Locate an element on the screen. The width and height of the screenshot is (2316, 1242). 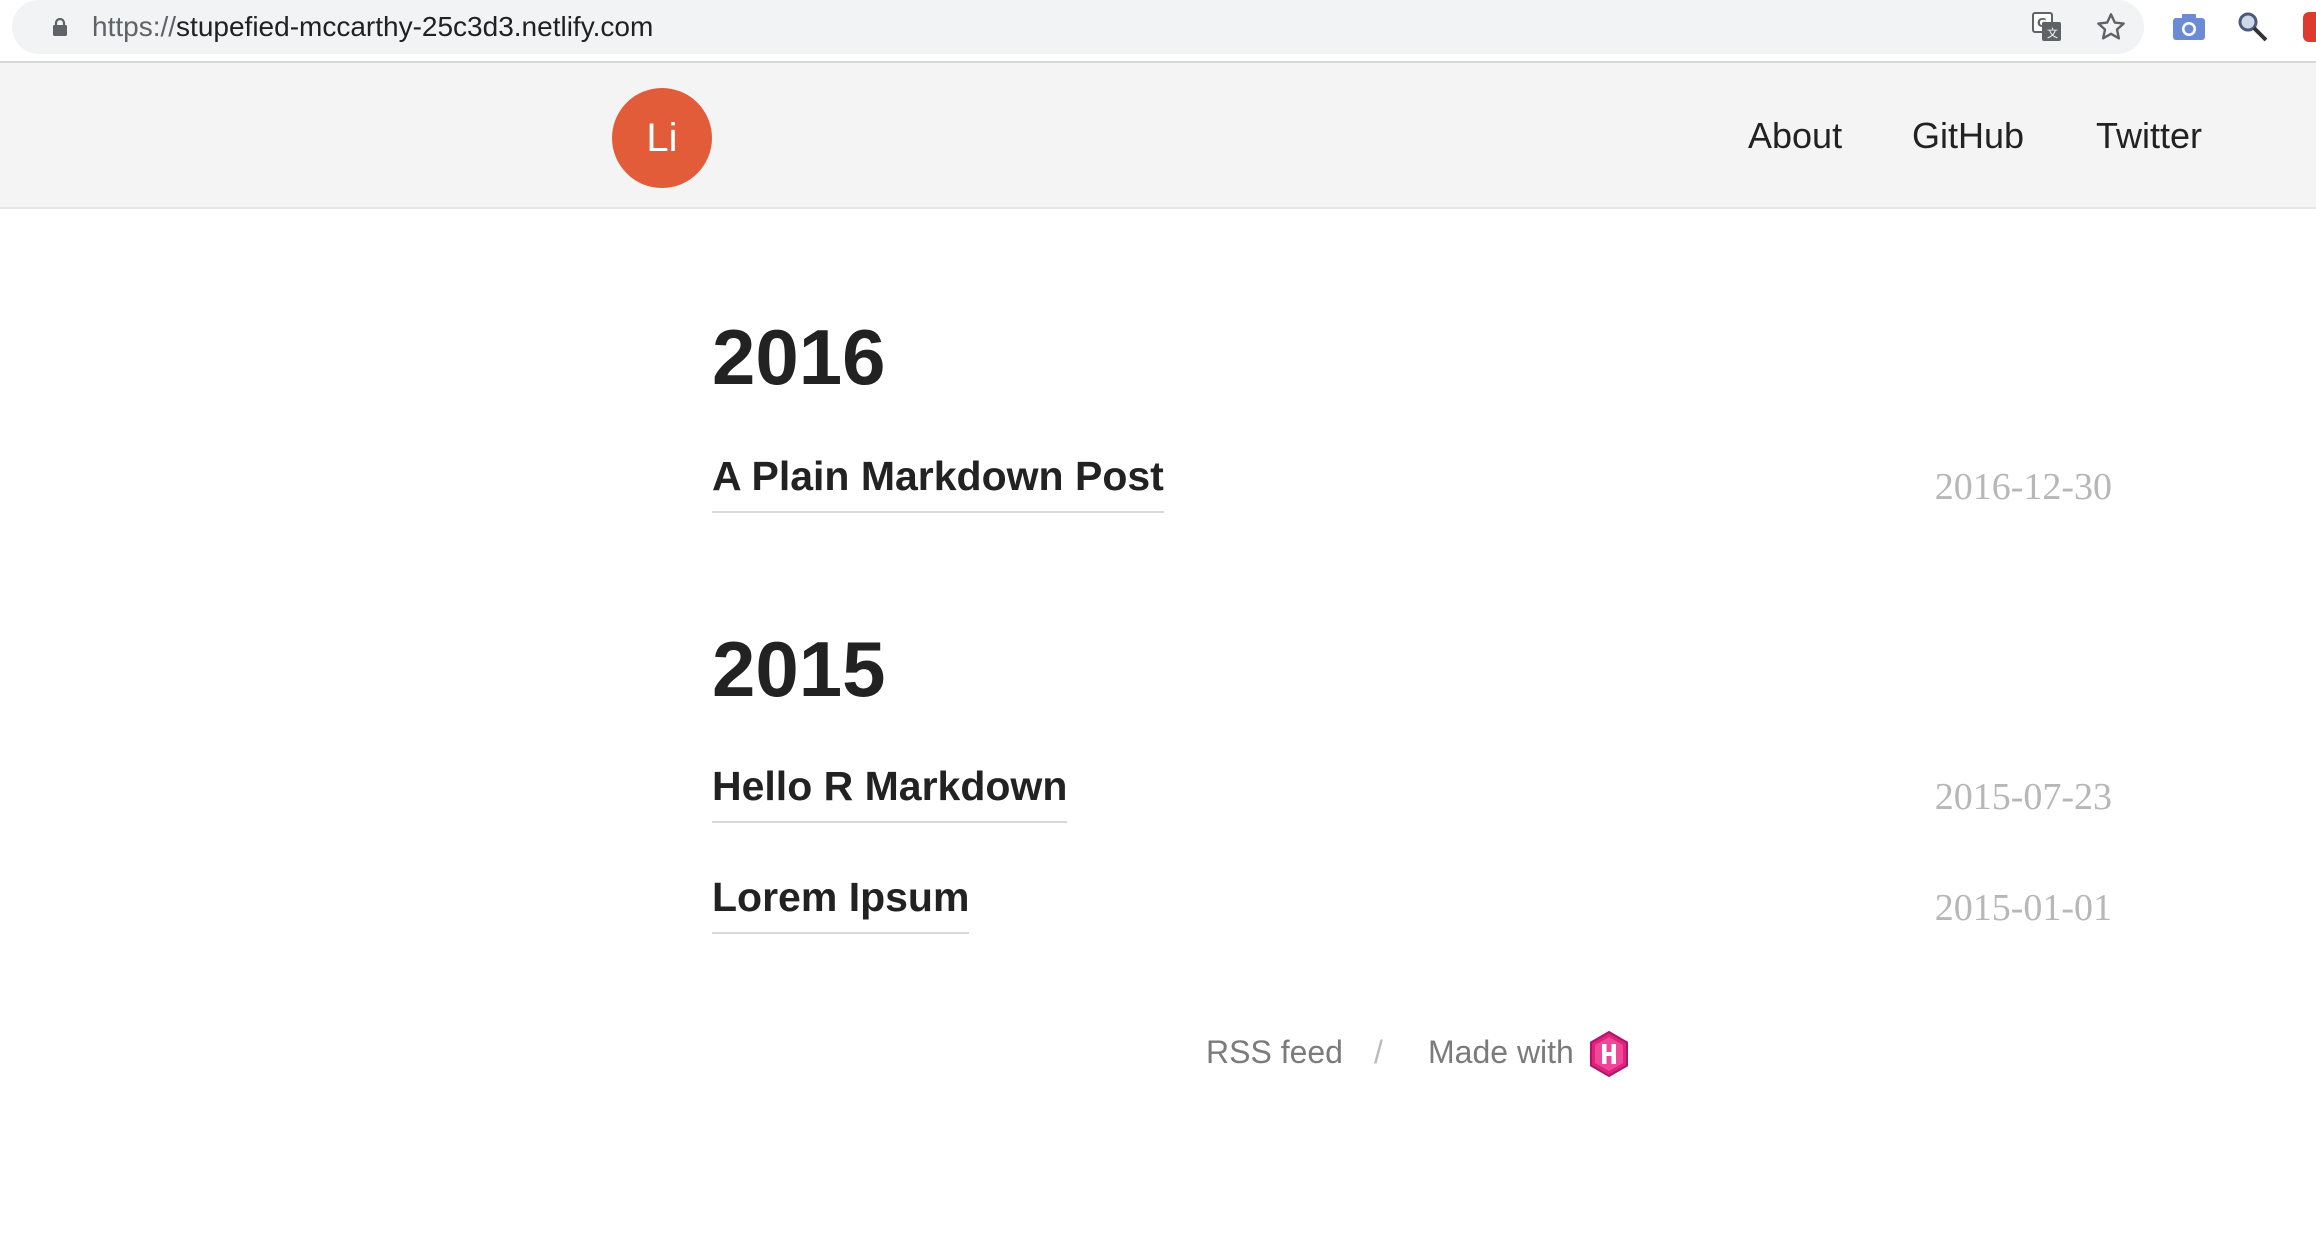
hugo-logo-icon is located at coordinates (1609, 1054).